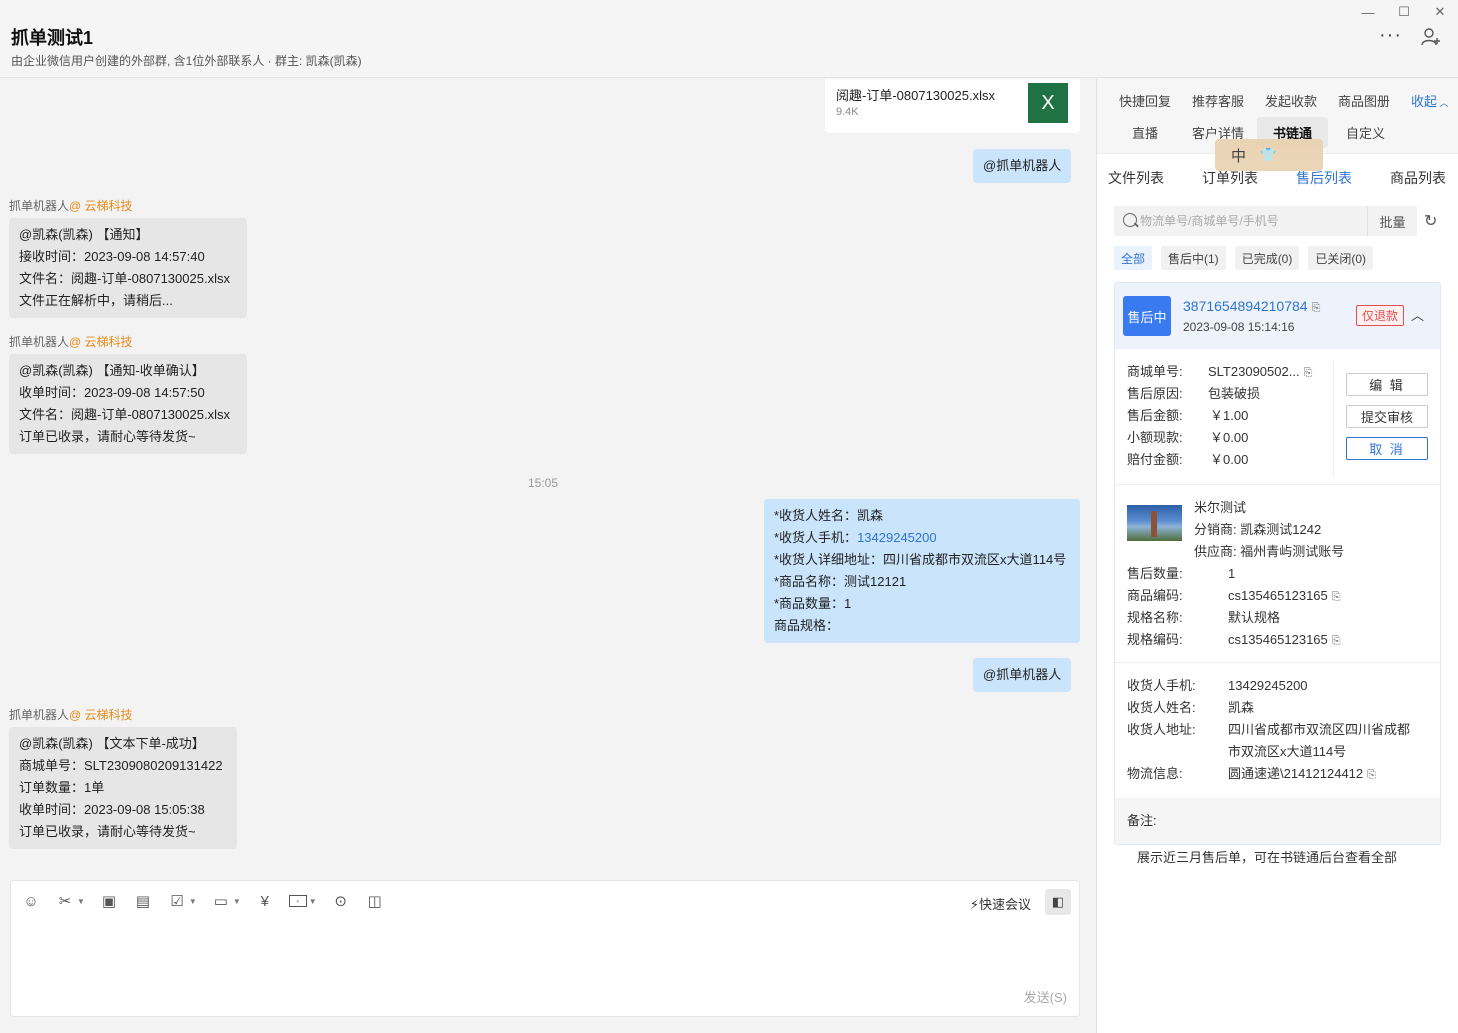  What do you see at coordinates (1390, 35) in the screenshot?
I see `more-options-icon: ···` at bounding box center [1390, 35].